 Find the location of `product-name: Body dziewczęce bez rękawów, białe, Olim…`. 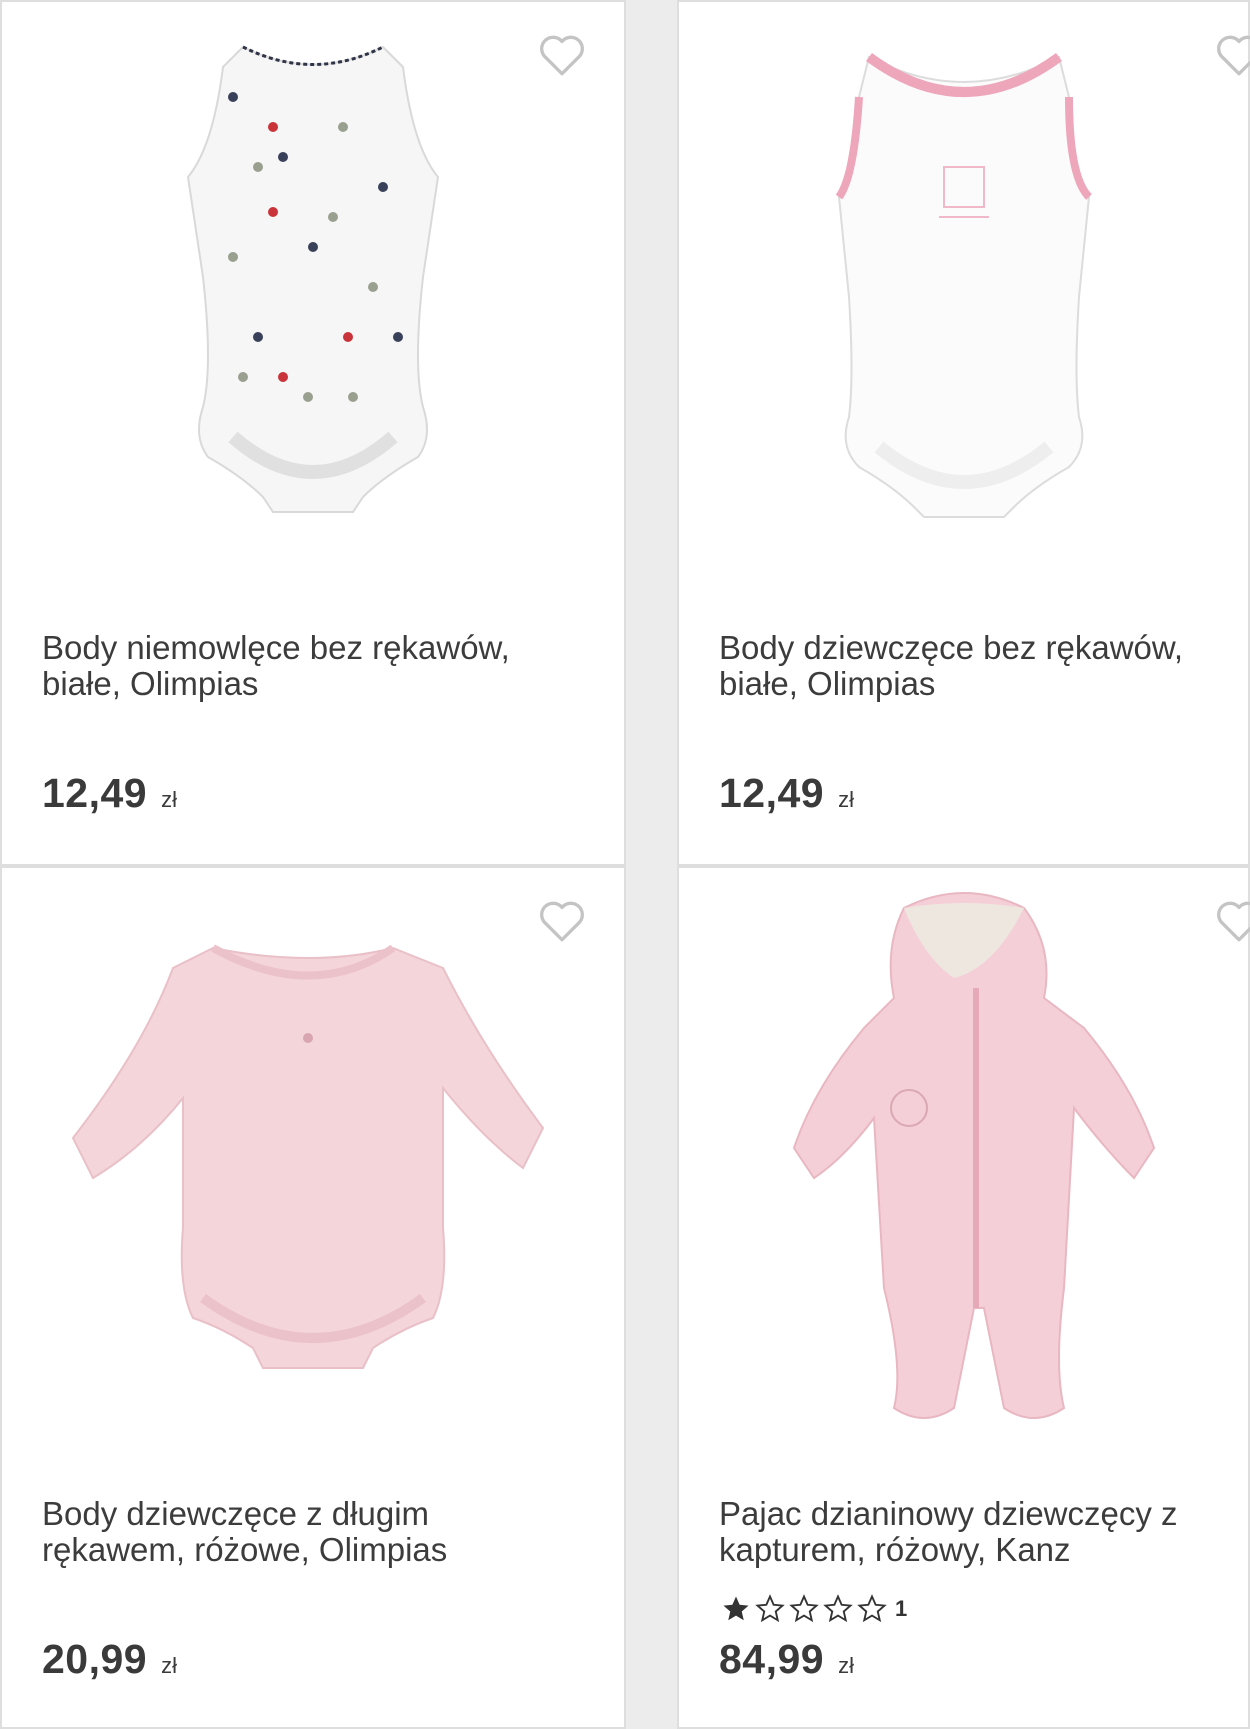

product-name: Body dziewczęce bez rękawów, białe, Olim… is located at coordinates (984, 666).